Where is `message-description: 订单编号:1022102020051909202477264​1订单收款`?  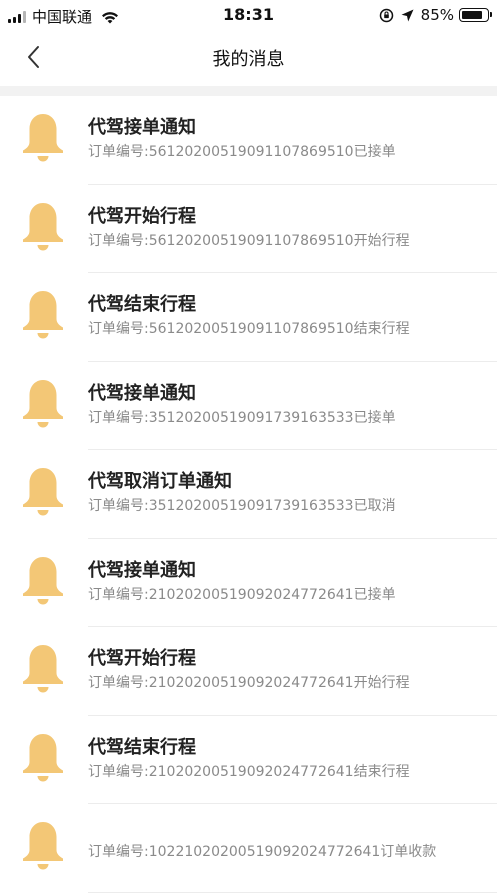 message-description: 订单编号:1022102020051909202477264​1订单收款 is located at coordinates (262, 852).